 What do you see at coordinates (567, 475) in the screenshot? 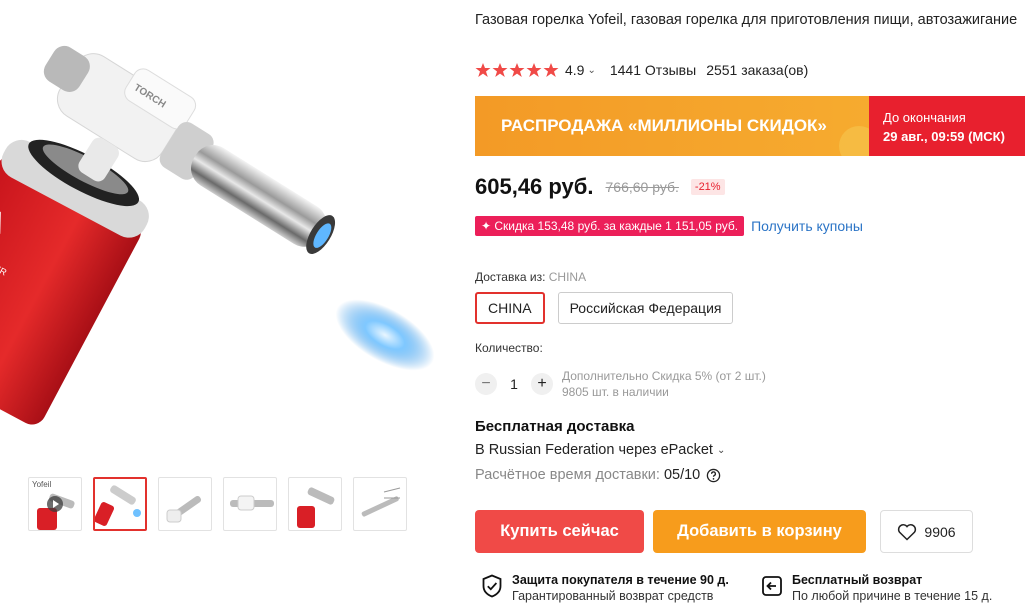
I see `delivery-time-label: Расчётное время доставки:` at bounding box center [567, 475].